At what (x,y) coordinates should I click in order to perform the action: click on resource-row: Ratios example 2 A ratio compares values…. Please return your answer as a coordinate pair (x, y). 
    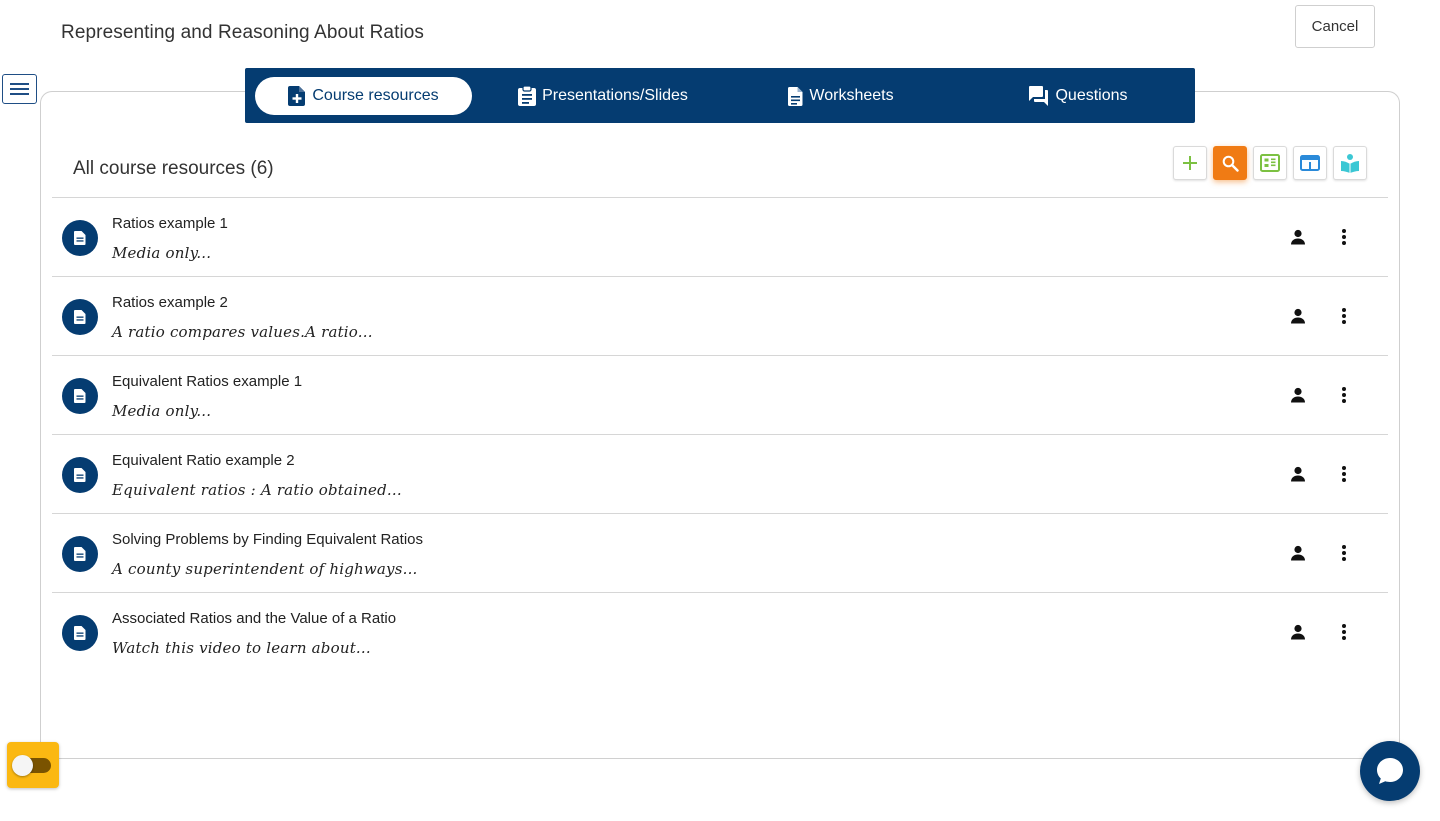
    Looking at the image, I should click on (720, 316).